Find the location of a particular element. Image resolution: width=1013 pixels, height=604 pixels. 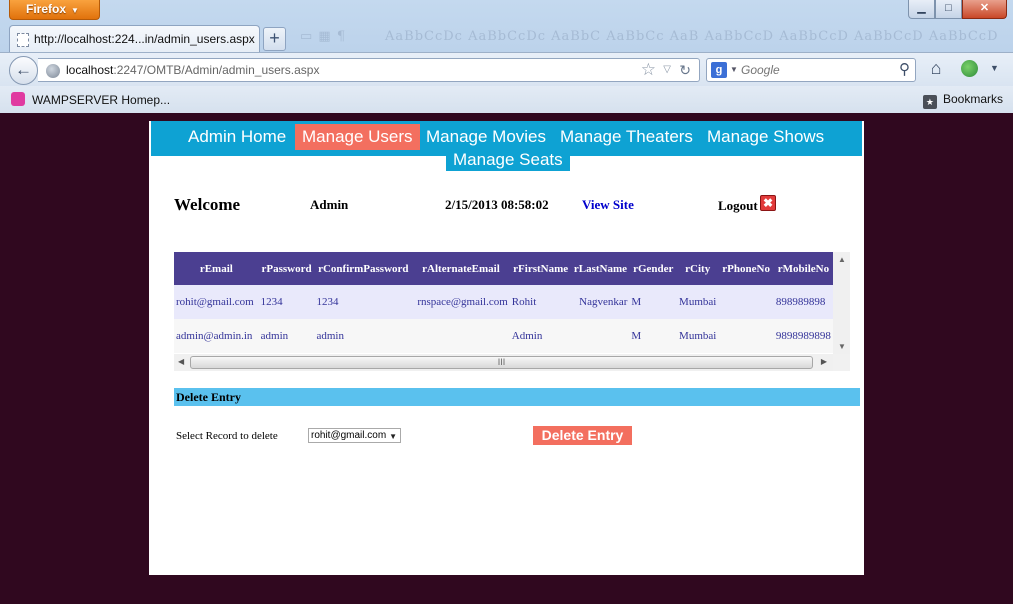

page-icon is located at coordinates (23, 40).